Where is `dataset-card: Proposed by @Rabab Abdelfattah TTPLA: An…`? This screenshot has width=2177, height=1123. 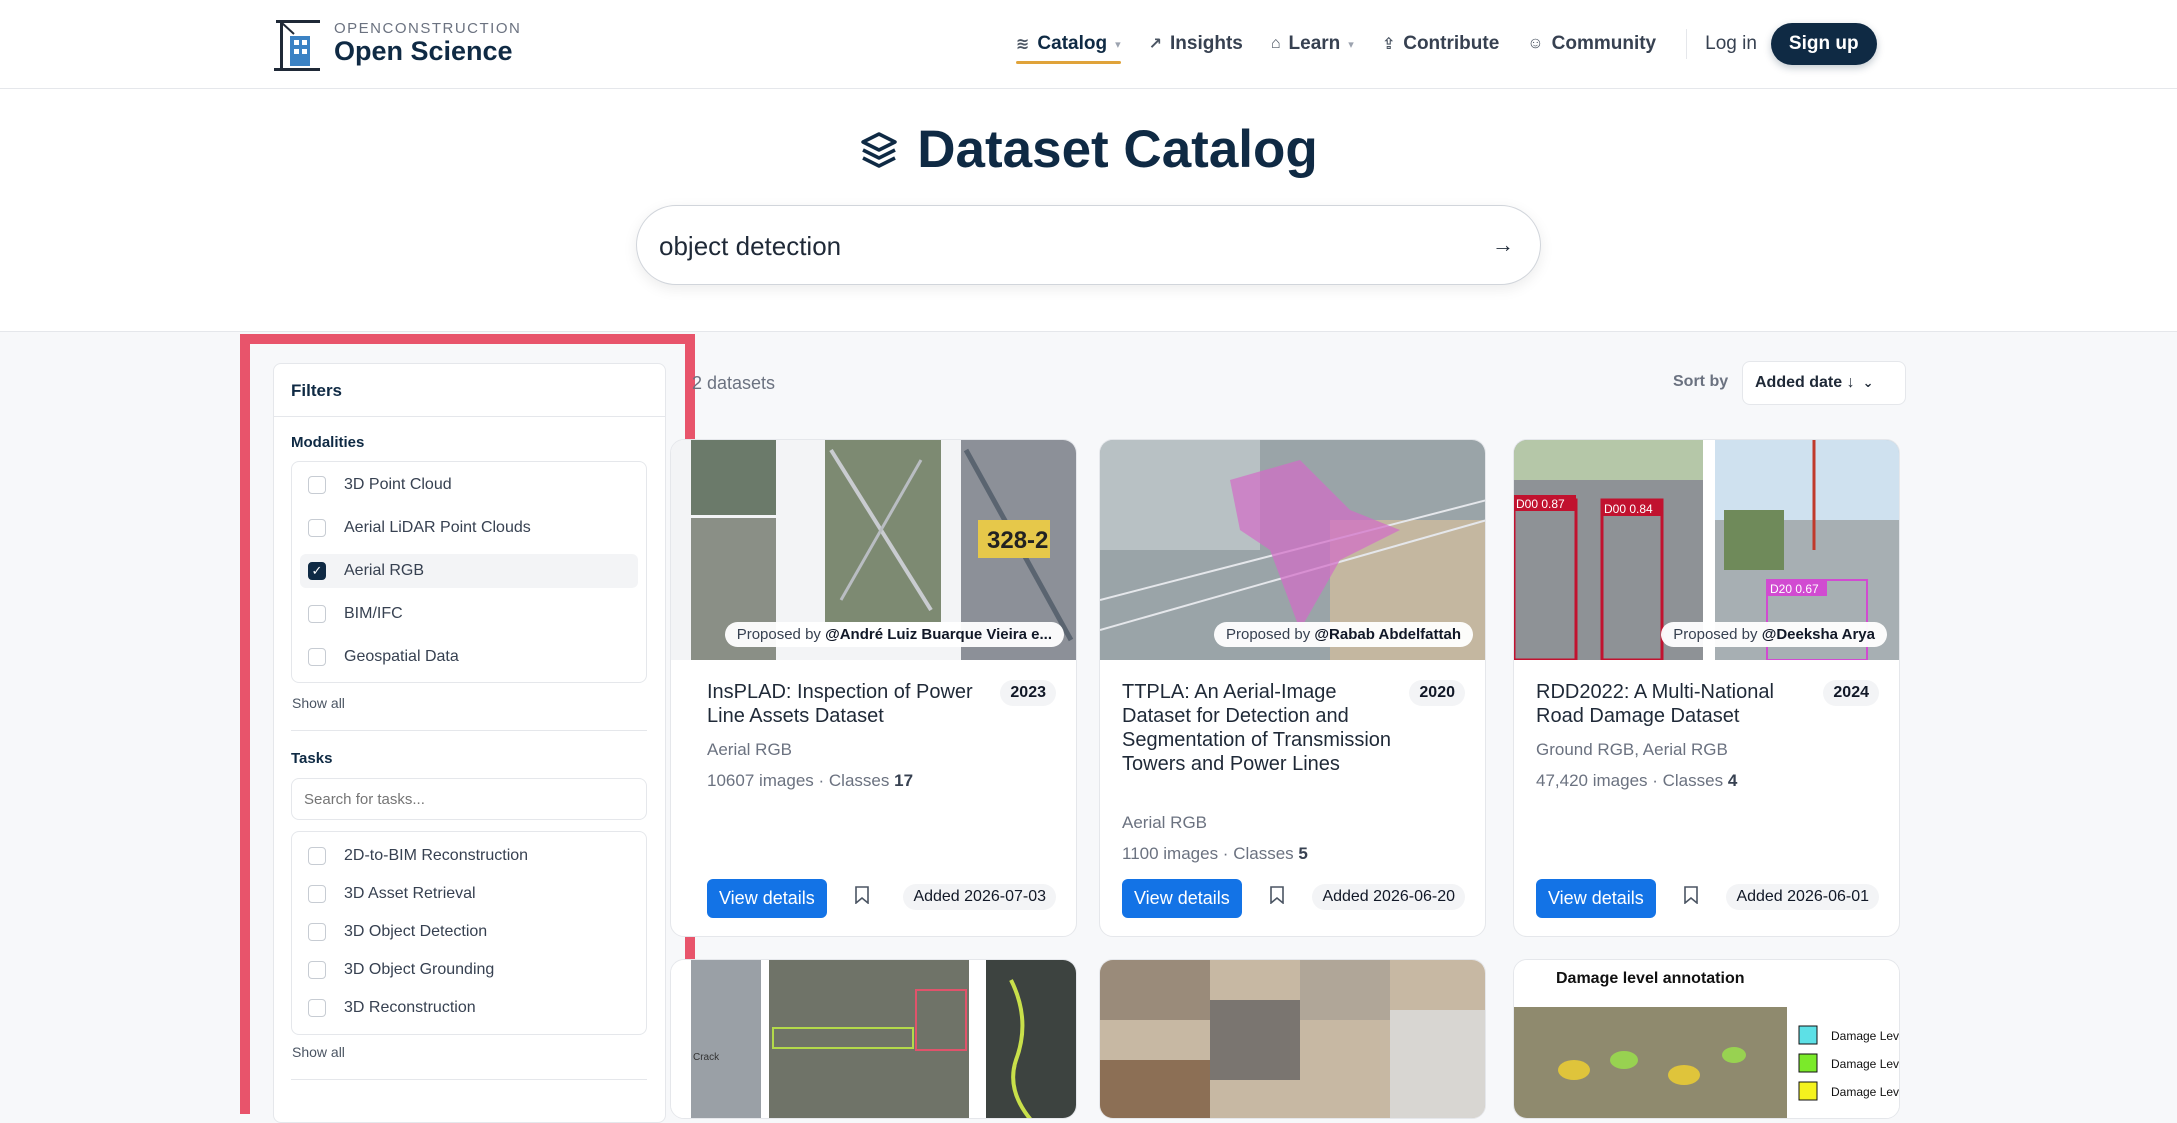 dataset-card: Proposed by @Rabab Abdelfattah TTPLA: An… is located at coordinates (1292, 688).